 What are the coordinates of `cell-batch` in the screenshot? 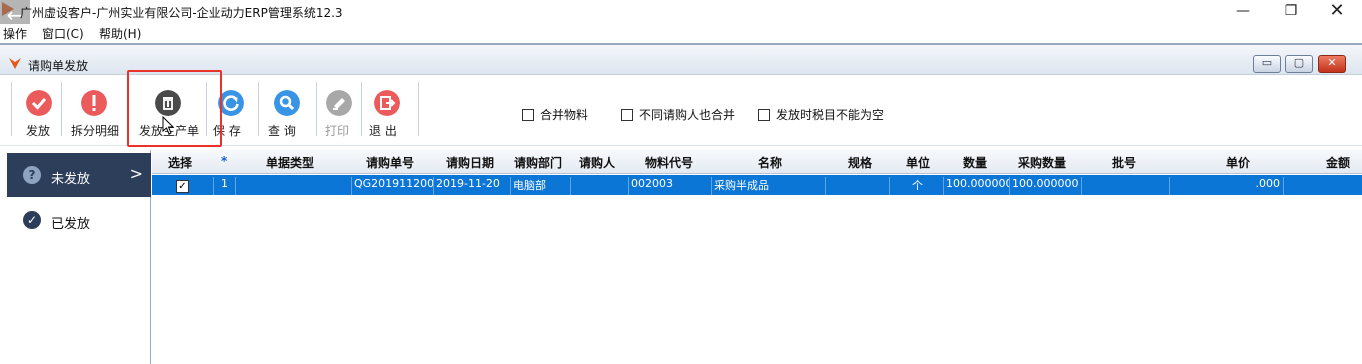 It's located at (1126, 186).